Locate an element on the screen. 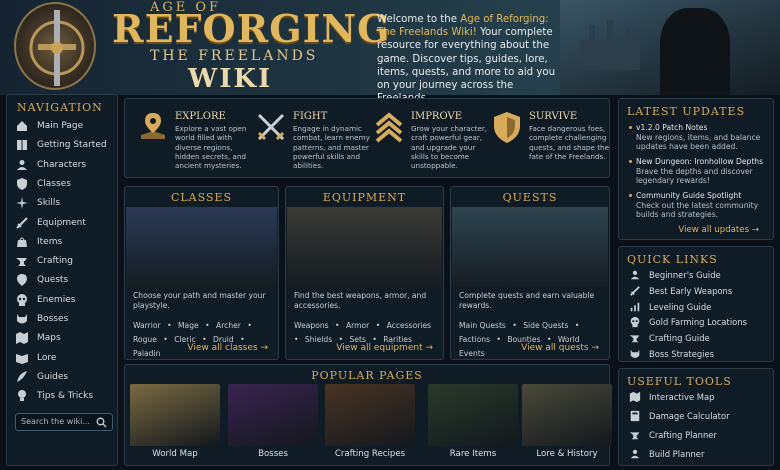 The image size is (780, 470). card-link: Accessories is located at coordinates (409, 325).